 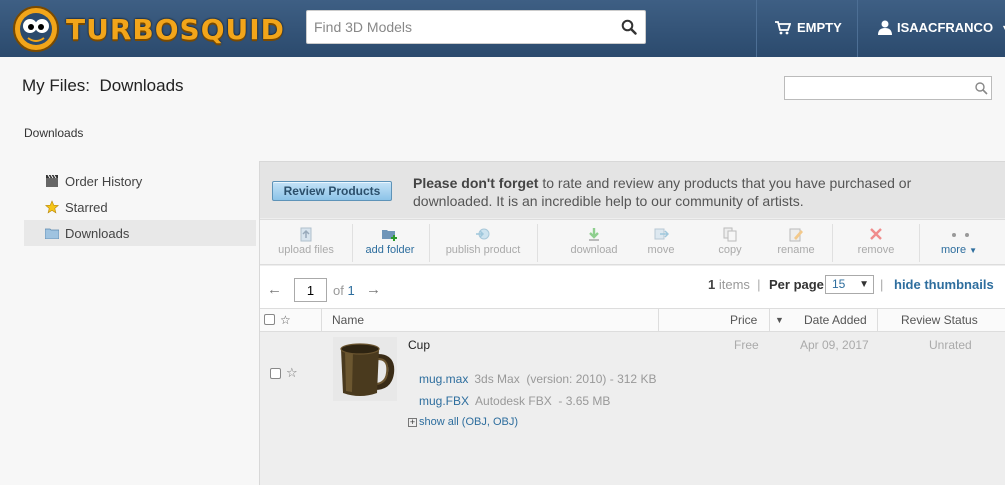 What do you see at coordinates (348, 320) in the screenshot?
I see `column-name: Name` at bounding box center [348, 320].